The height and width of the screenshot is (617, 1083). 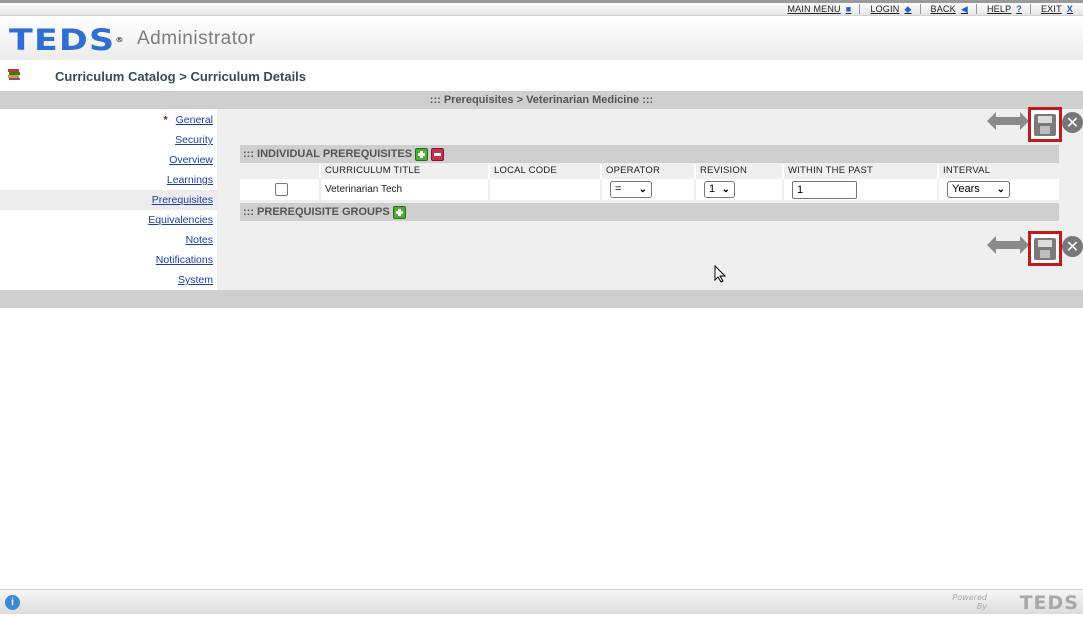 I want to click on breadcrumb: Curriculum Catalog > Curriculum Details, so click(x=181, y=76).